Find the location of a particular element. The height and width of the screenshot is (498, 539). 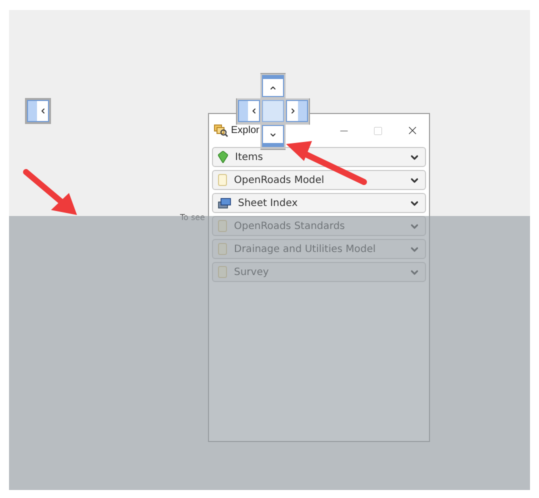

maximize-icon is located at coordinates (378, 131).